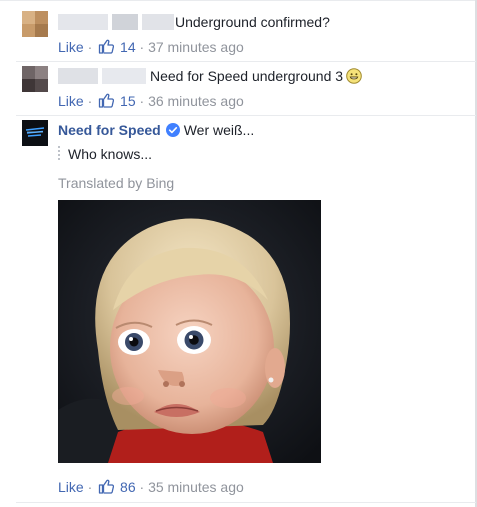 The width and height of the screenshot is (477, 507). What do you see at coordinates (172, 130) in the screenshot?
I see `verified-badge-icon` at bounding box center [172, 130].